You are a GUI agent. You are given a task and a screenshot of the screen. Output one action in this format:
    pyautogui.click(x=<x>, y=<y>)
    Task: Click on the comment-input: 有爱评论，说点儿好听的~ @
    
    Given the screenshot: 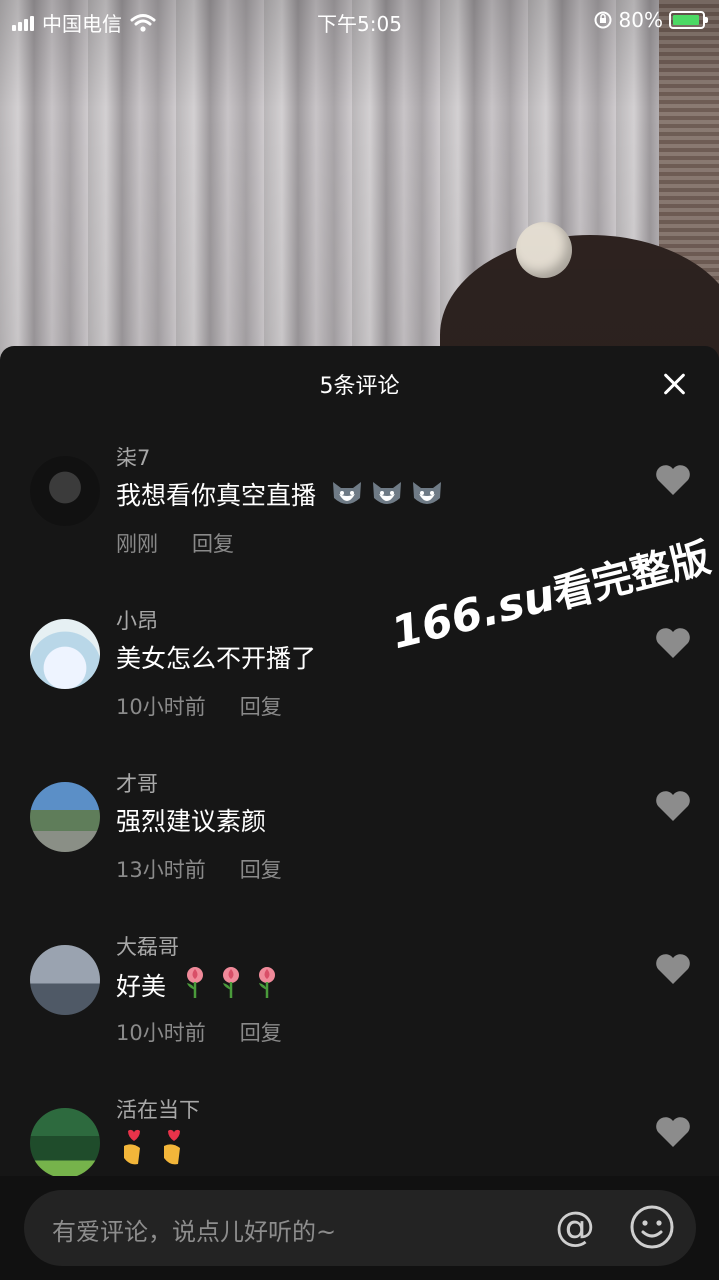 What is the action you would take?
    pyautogui.click(x=360, y=1228)
    